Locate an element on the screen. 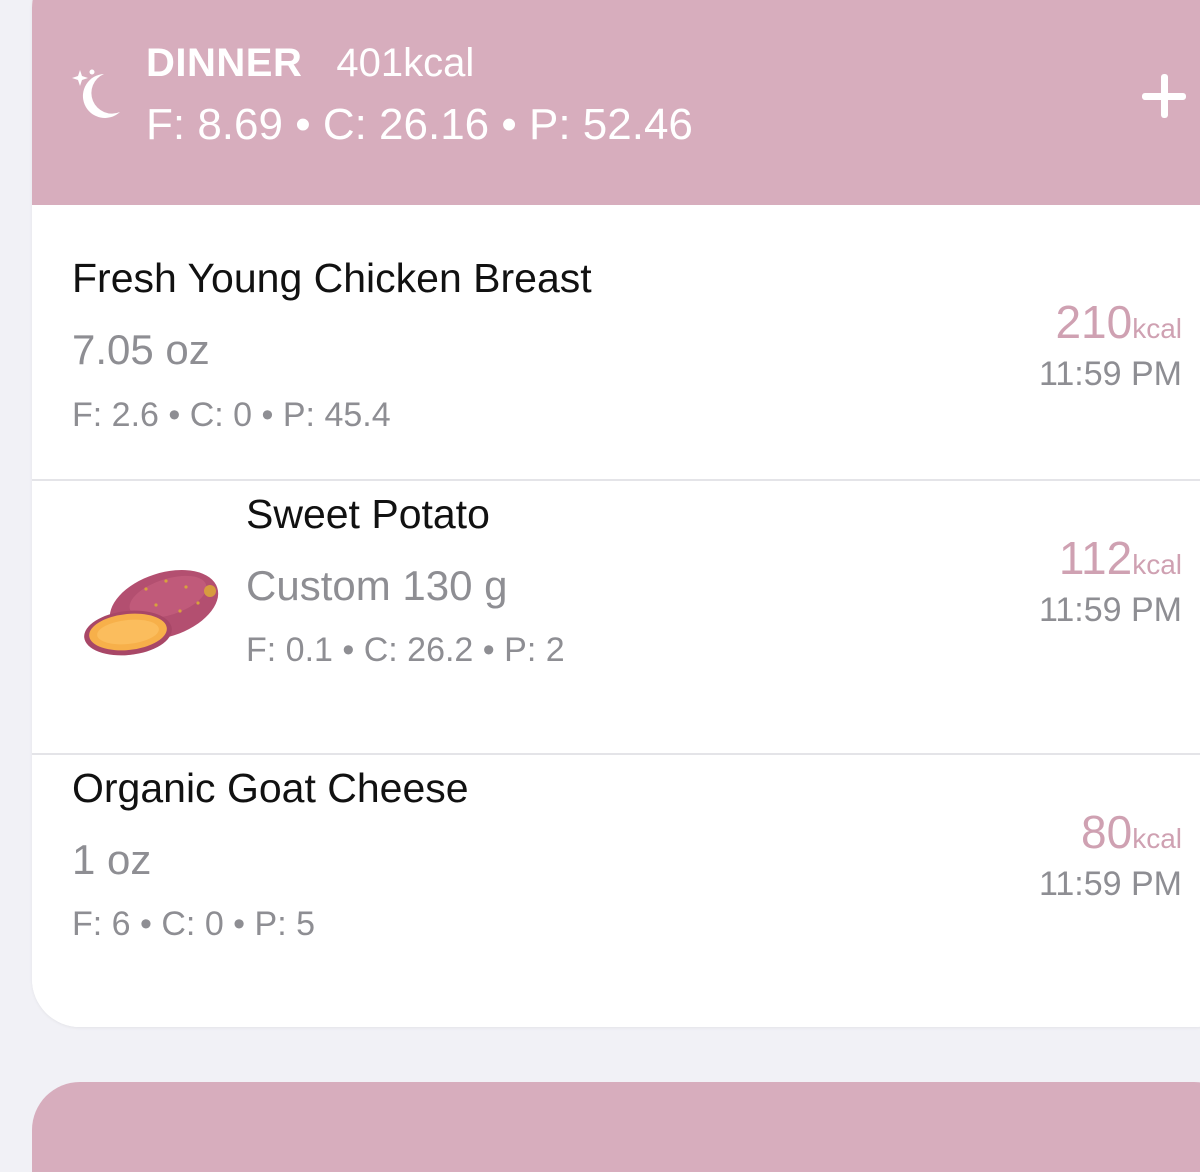  food-kcal: 80kcal is located at coordinates (1110, 832).